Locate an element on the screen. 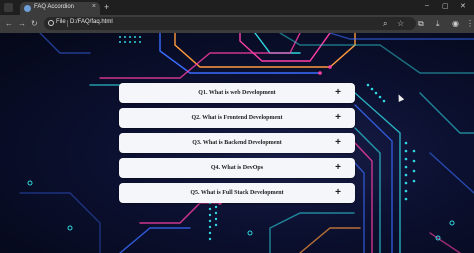 This screenshot has height=253, width=474. faq-item-3: Q3. What is Backend Development + is located at coordinates (237, 143).